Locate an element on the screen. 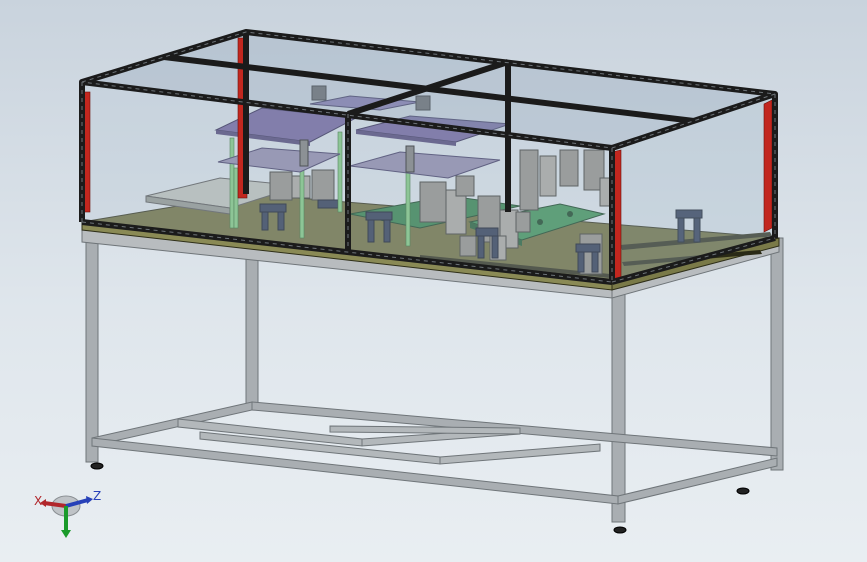  orientation-triad: X Z is located at coordinates (70, 516).